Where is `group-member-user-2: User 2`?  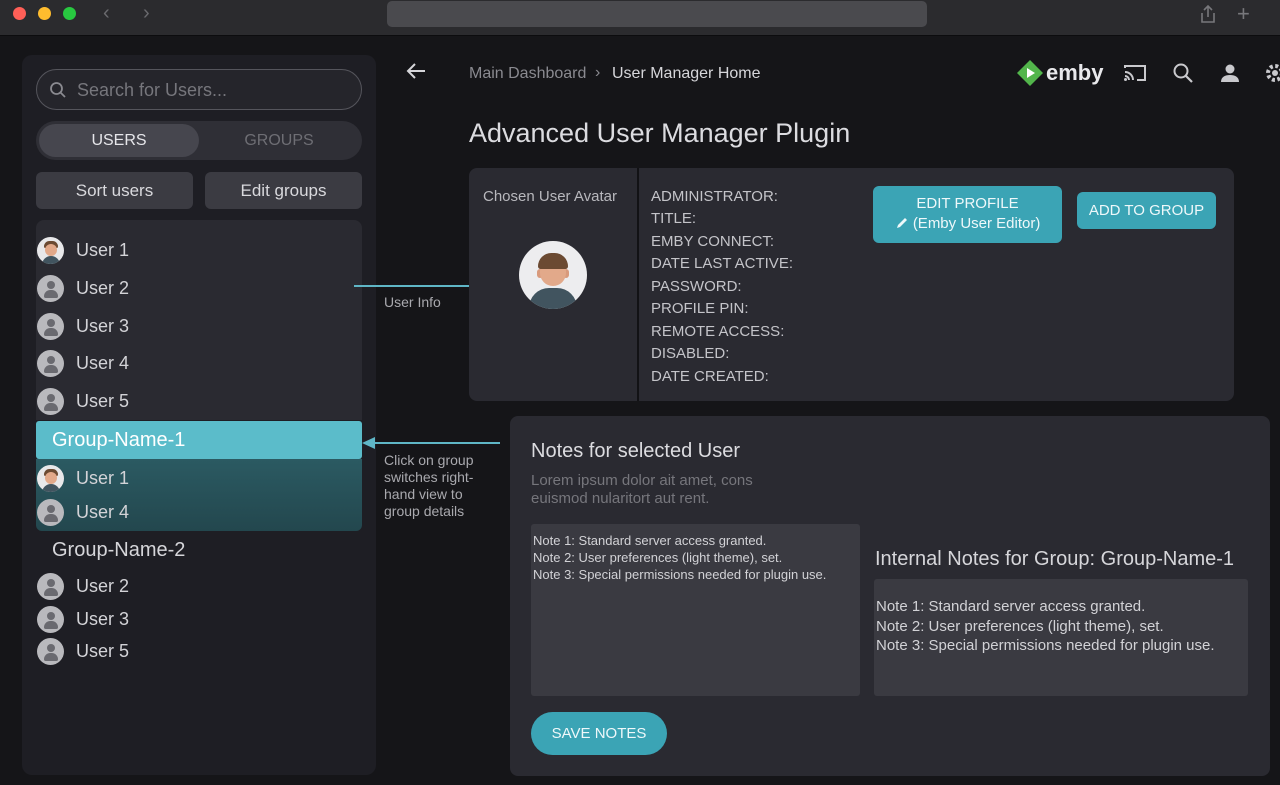
group-member-user-2: User 2 is located at coordinates (83, 586).